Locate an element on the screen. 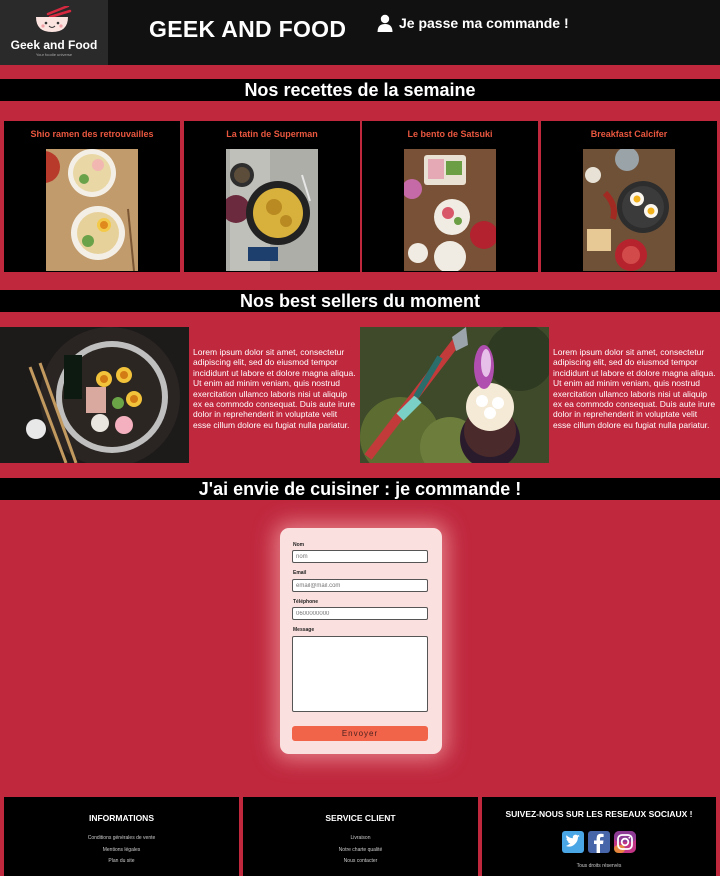 This screenshot has width=720, height=876. footer-rights: Tous droits réservés is located at coordinates (599, 866).